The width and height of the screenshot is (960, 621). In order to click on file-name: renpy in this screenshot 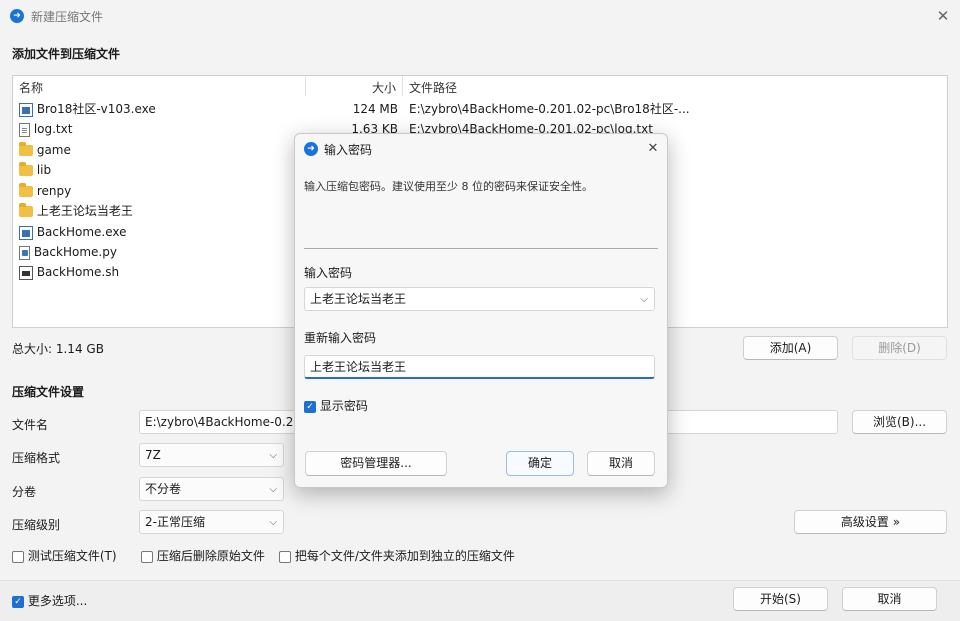, I will do `click(54, 191)`.